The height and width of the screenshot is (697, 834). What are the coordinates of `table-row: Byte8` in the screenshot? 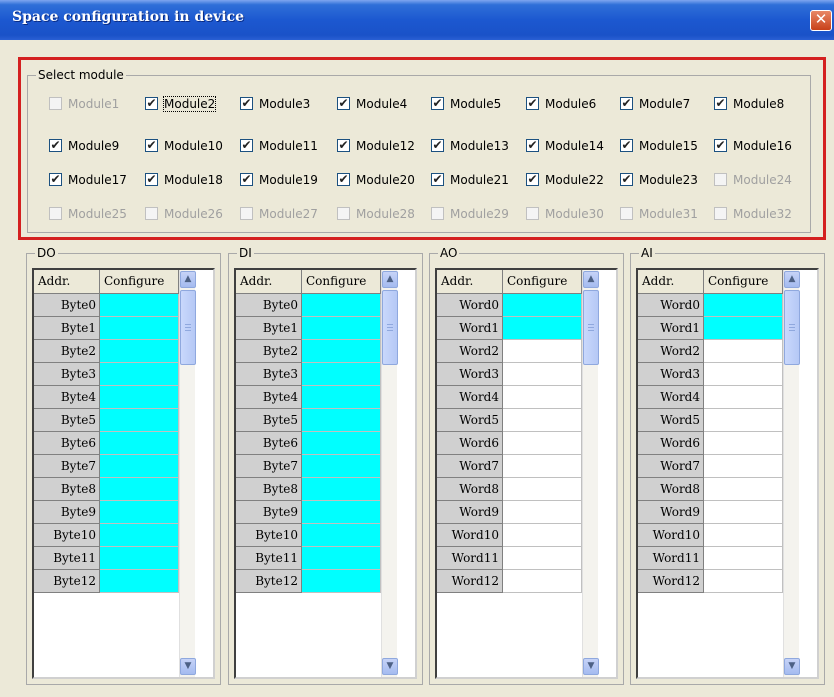 It's located at (106, 489).